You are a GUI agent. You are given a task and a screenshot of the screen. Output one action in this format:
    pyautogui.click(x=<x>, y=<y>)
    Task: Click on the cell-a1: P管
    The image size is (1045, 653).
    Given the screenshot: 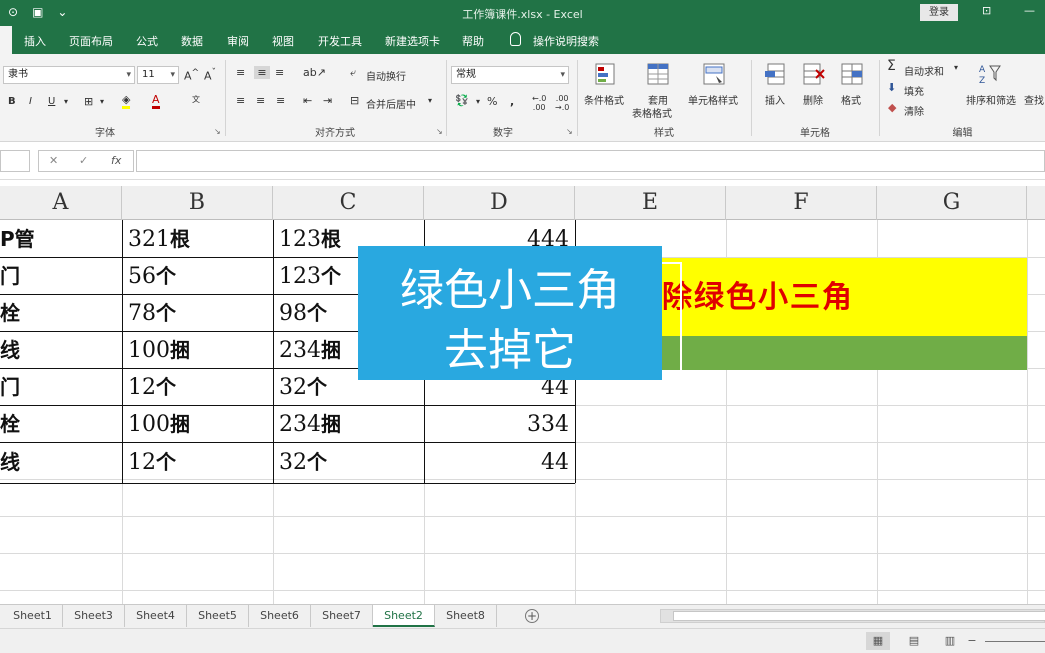 What is the action you would take?
    pyautogui.click(x=61, y=239)
    